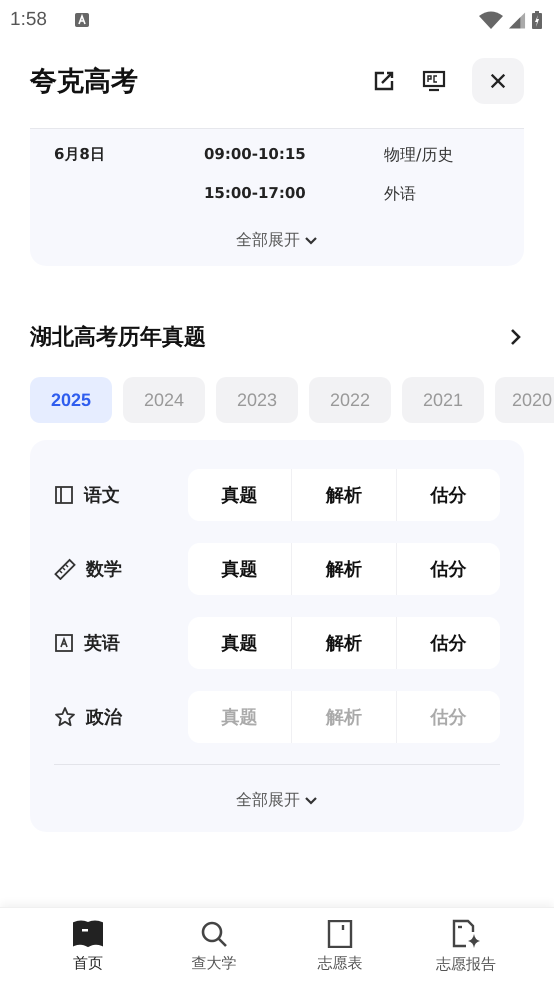 The height and width of the screenshot is (985, 554). I want to click on ruler-icon, so click(65, 569).